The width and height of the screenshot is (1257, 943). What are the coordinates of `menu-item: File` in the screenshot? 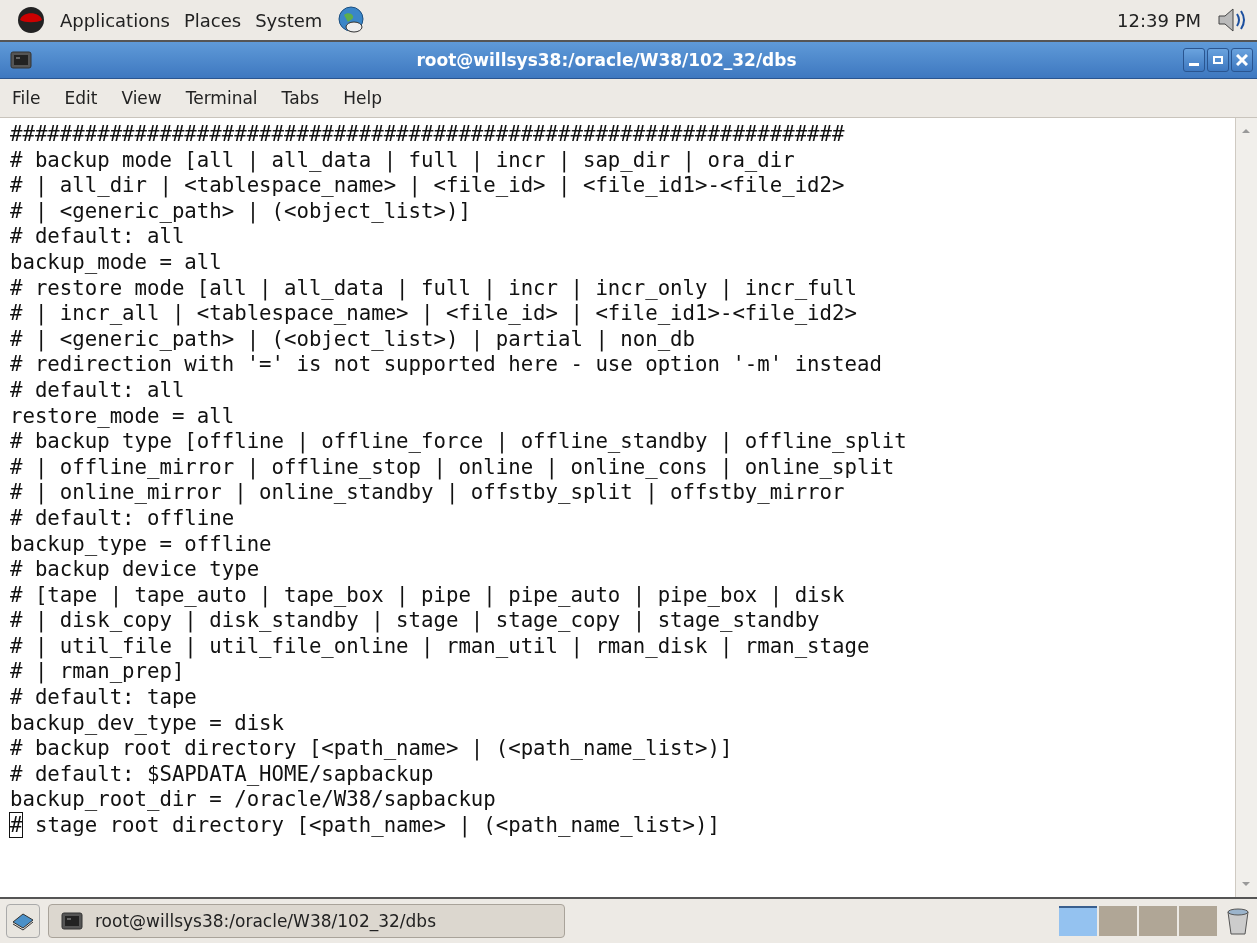 It's located at (26, 98).